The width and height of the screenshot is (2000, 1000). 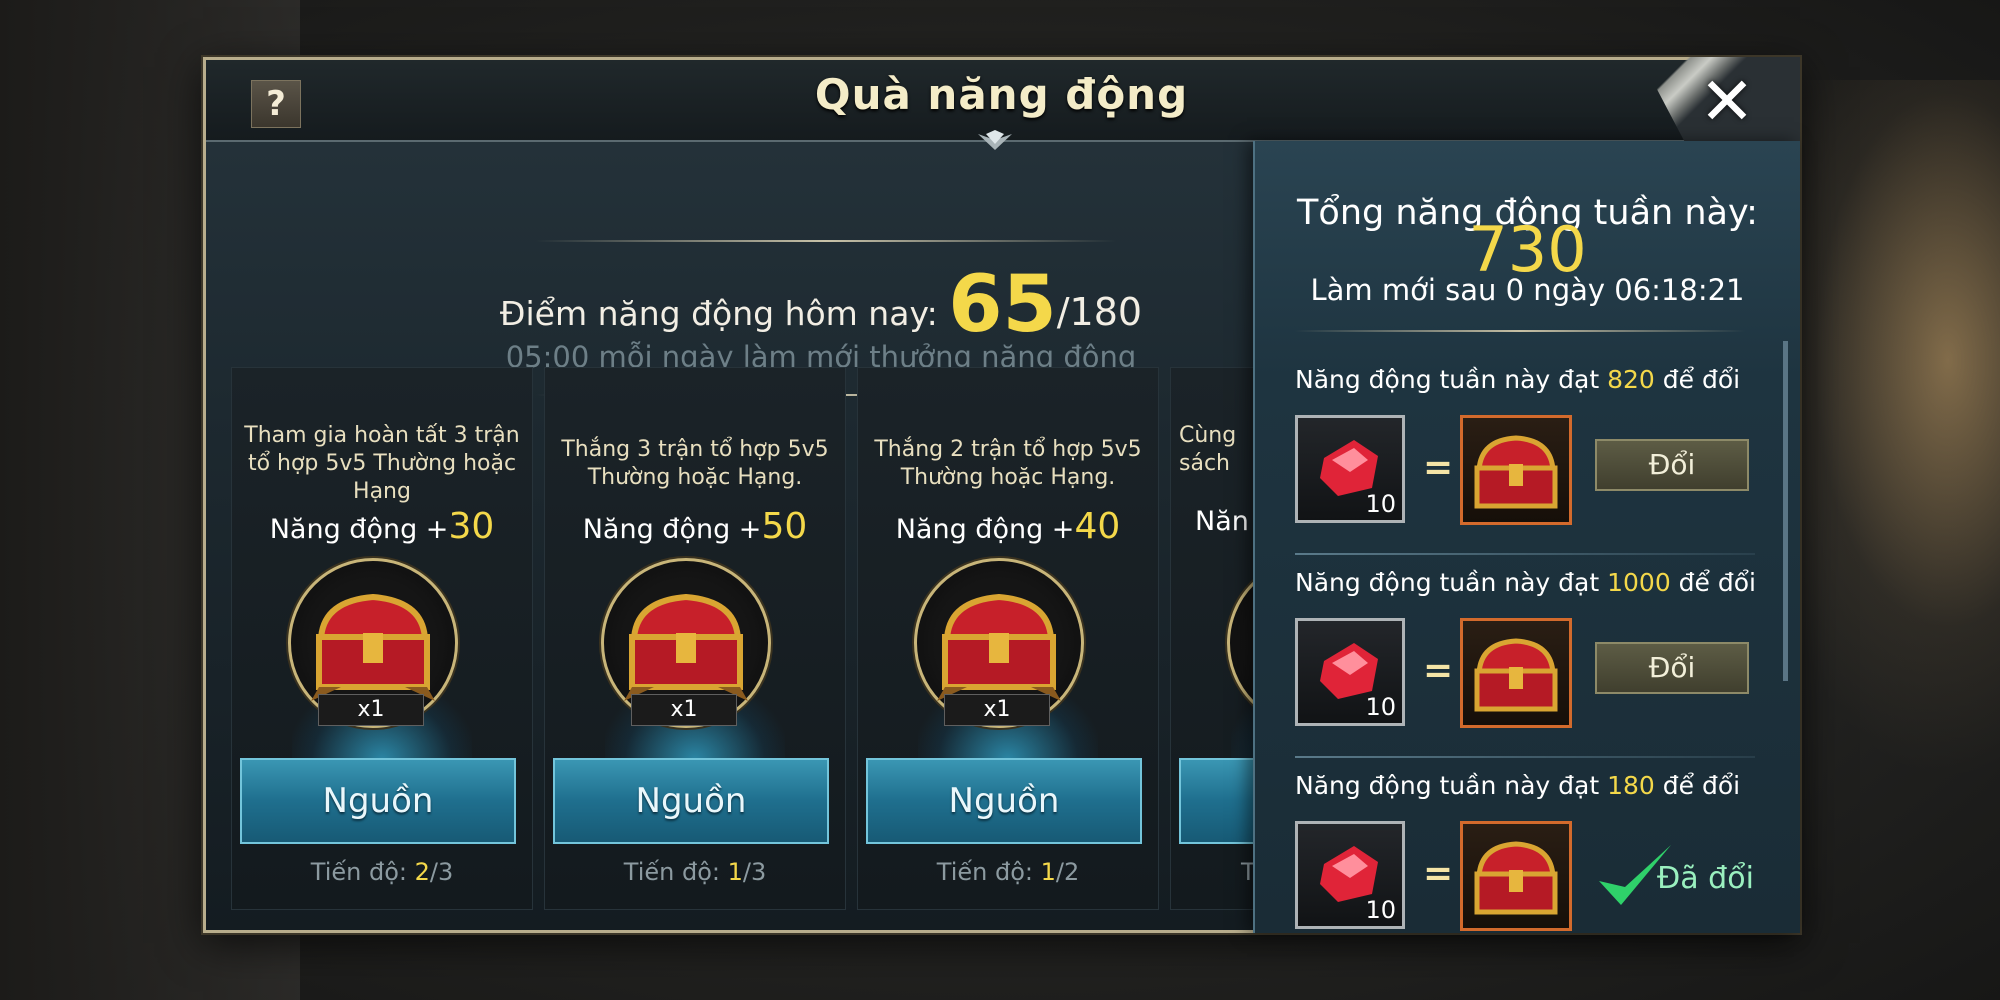 I want to click on task-points: Năn, so click(x=1228, y=521).